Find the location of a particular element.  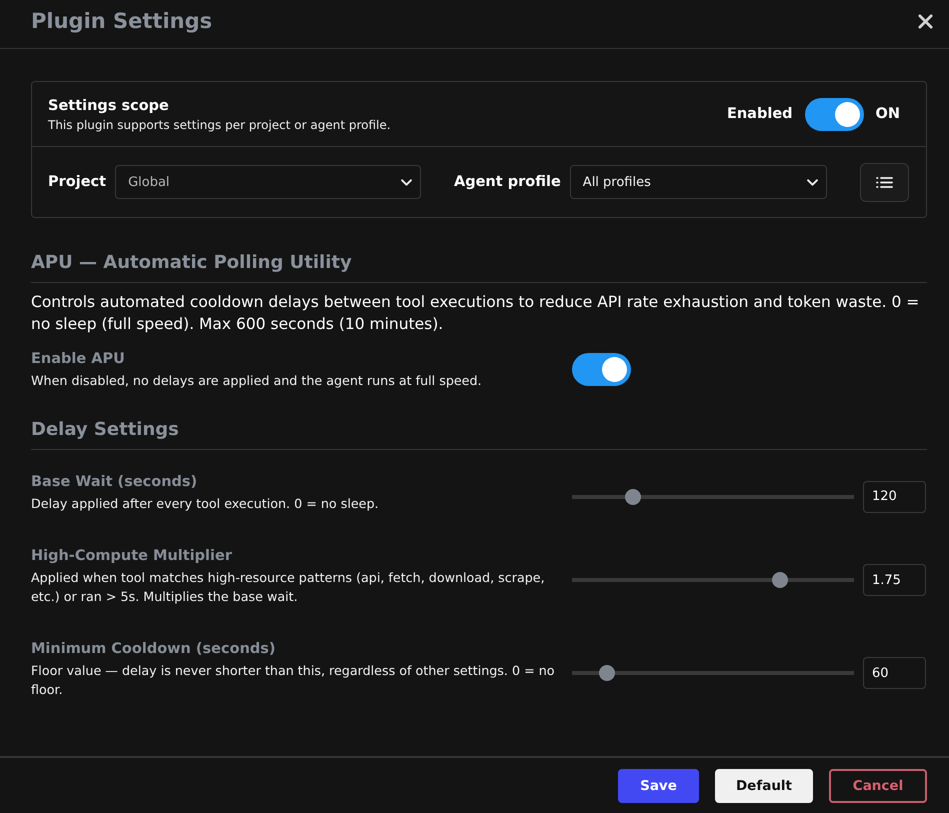

enable-apu-toggle is located at coordinates (601, 369).